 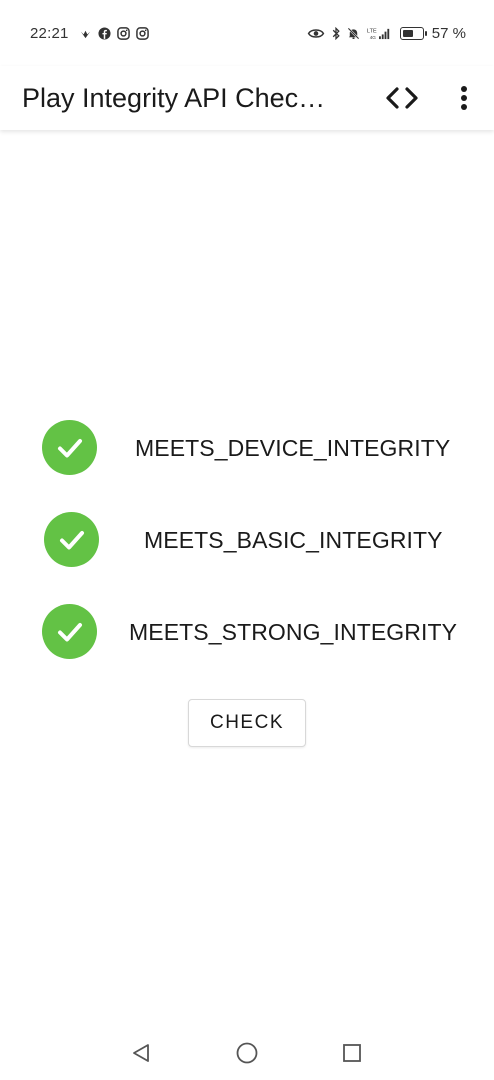 What do you see at coordinates (336, 33) in the screenshot?
I see `bluetooth-icon` at bounding box center [336, 33].